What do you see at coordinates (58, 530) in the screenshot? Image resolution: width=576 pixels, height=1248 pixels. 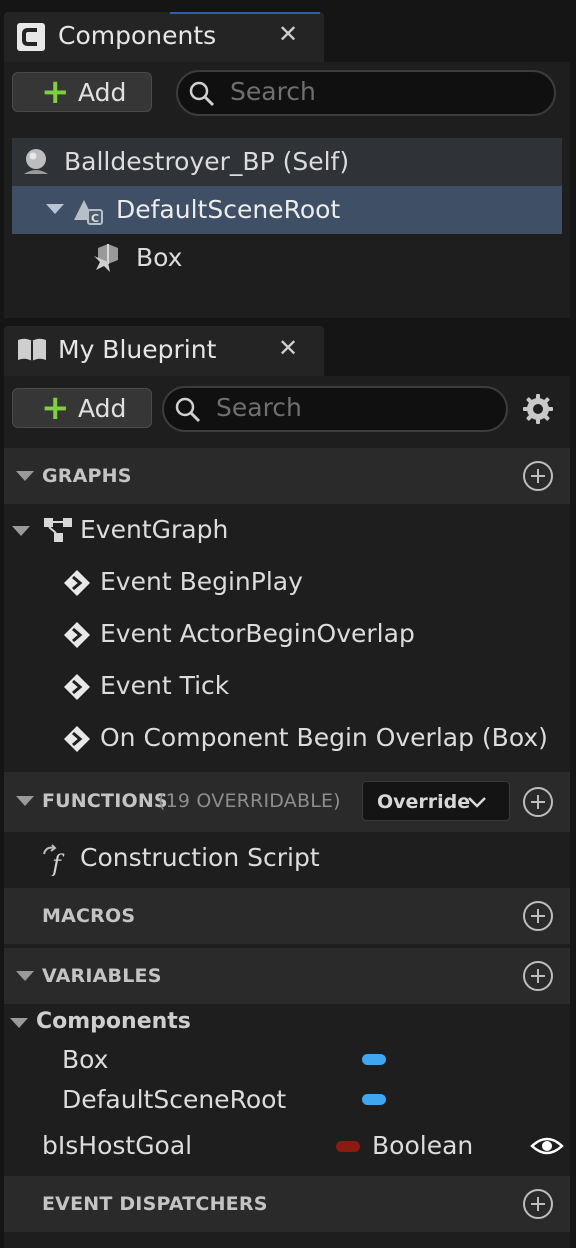 I see `event-graph-icon` at bounding box center [58, 530].